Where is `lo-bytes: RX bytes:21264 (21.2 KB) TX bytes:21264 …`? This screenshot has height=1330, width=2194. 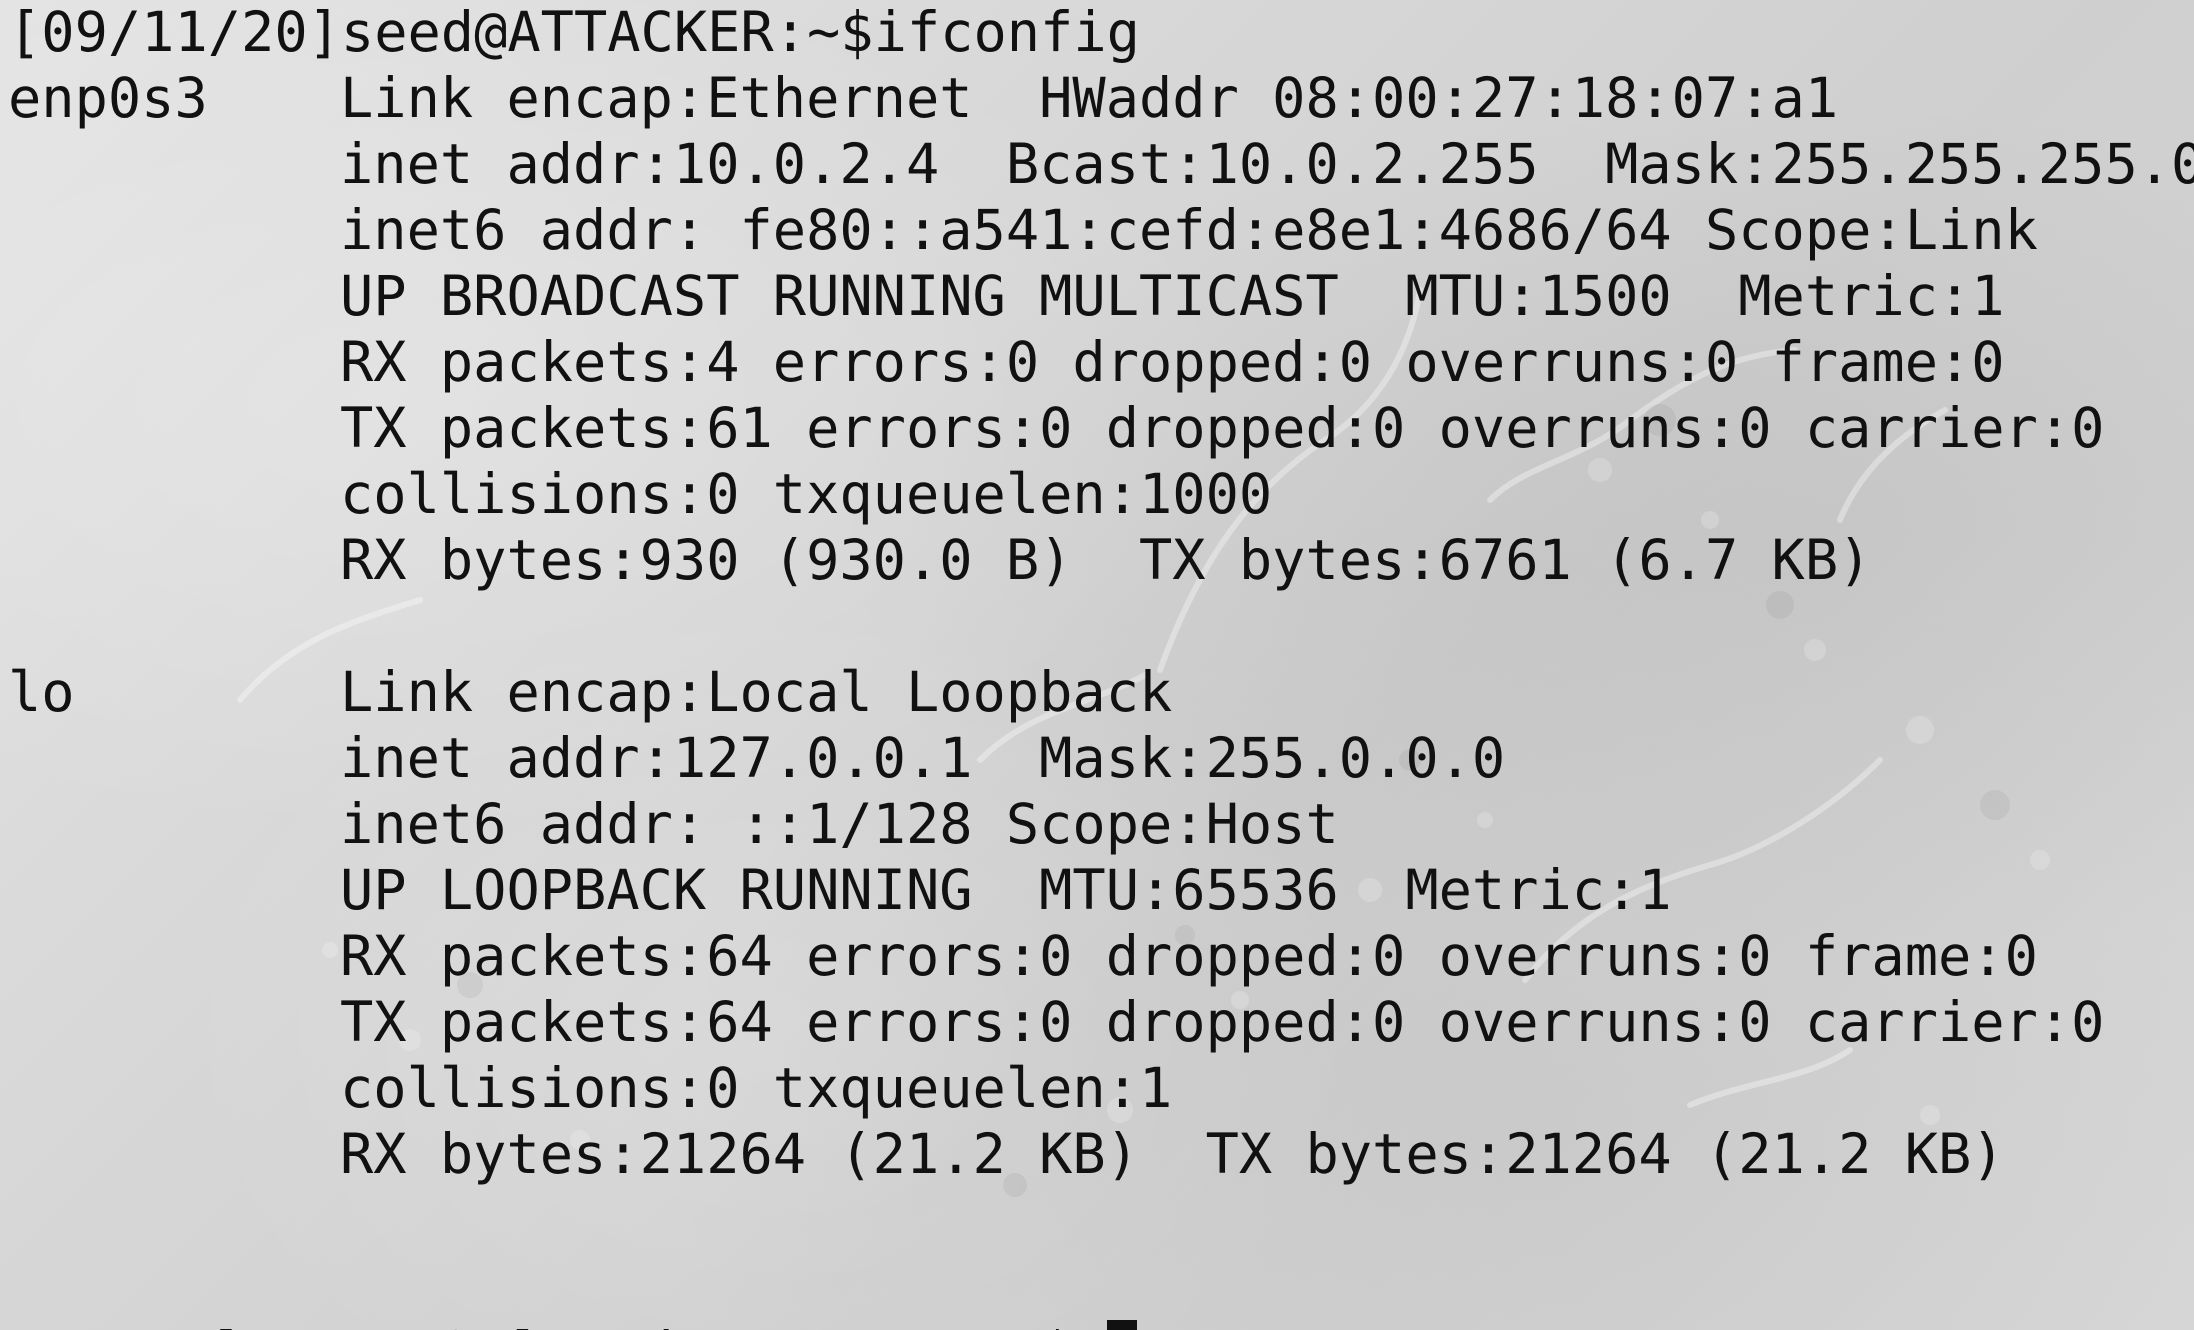 lo-bytes: RX bytes:21264 (21.2 KB) TX bytes:21264 … is located at coordinates (1172, 1155).